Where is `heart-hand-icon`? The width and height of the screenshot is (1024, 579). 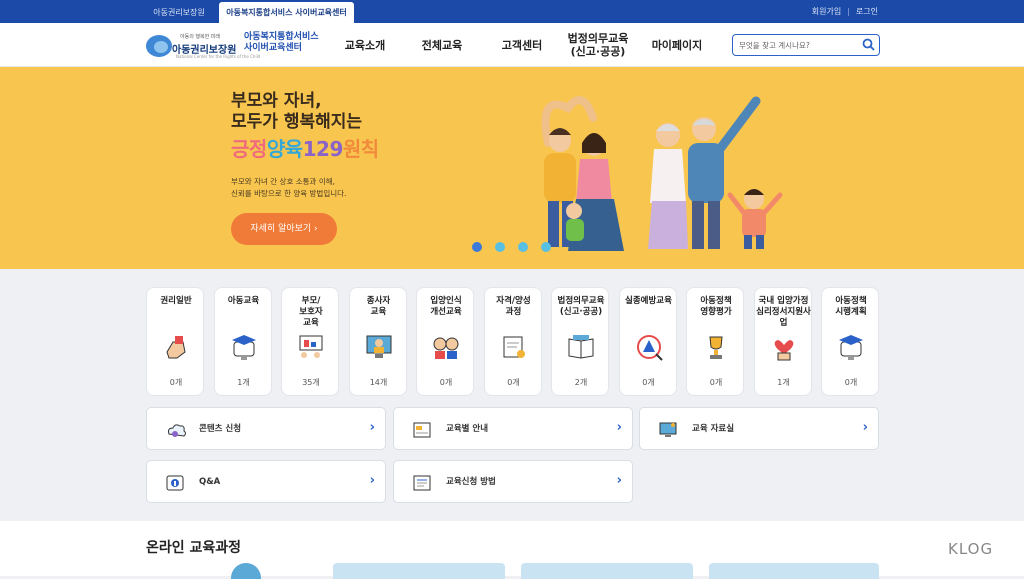 heart-hand-icon is located at coordinates (783, 350).